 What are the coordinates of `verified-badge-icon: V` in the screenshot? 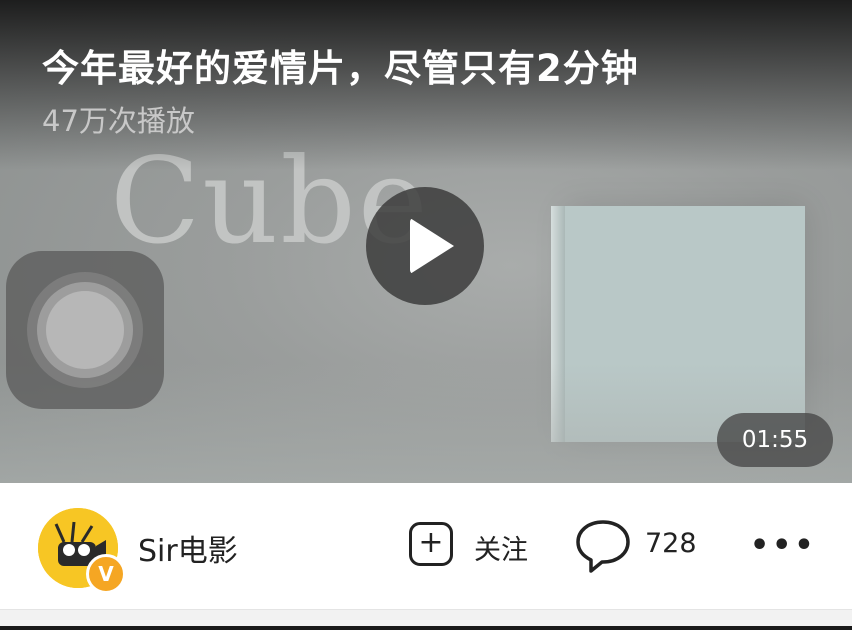 It's located at (106, 574).